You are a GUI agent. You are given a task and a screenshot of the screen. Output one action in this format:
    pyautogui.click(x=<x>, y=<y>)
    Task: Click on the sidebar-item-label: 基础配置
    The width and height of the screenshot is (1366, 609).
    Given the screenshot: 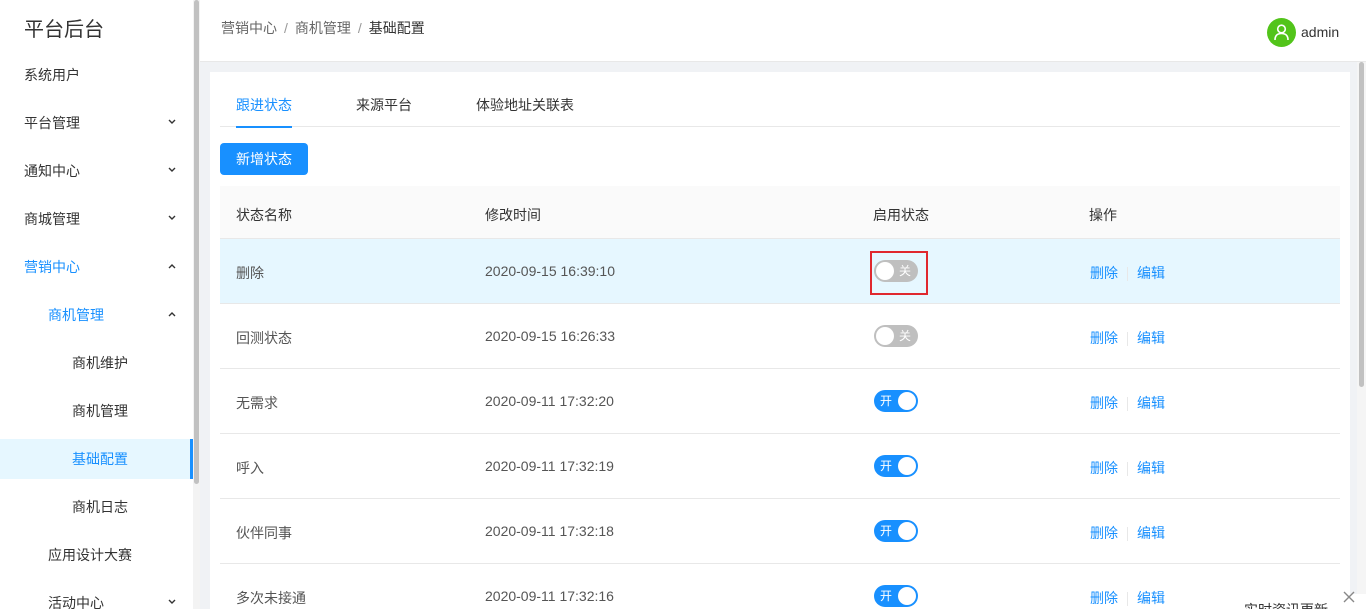 What is the action you would take?
    pyautogui.click(x=100, y=459)
    